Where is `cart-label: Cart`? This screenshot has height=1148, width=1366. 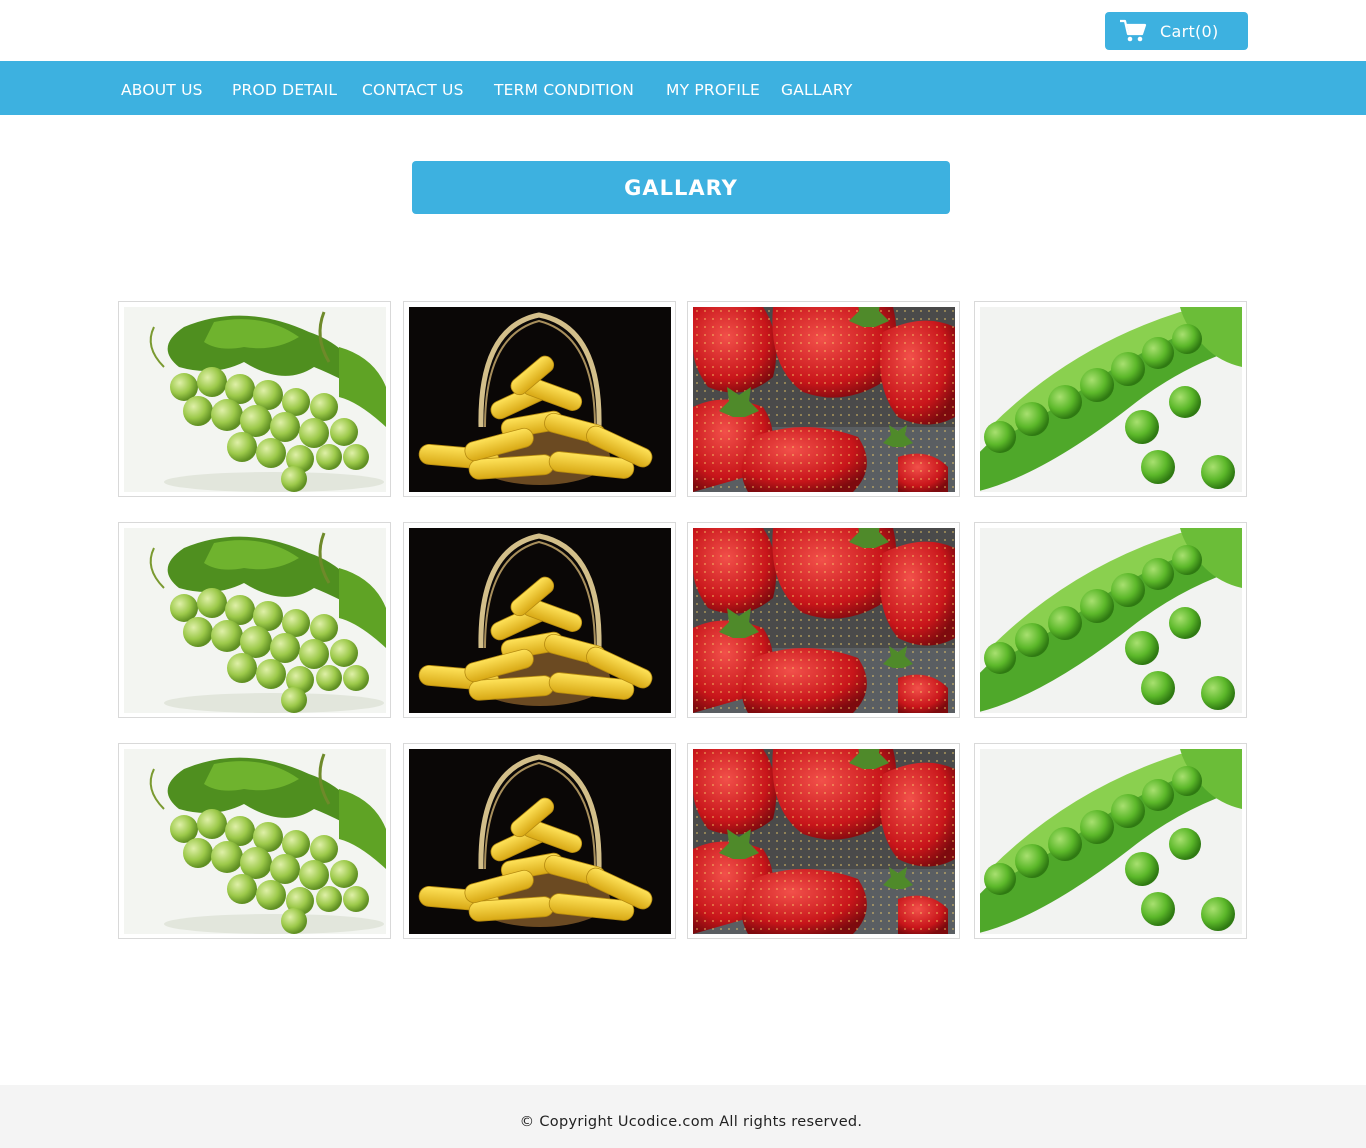 cart-label: Cart is located at coordinates (1178, 31).